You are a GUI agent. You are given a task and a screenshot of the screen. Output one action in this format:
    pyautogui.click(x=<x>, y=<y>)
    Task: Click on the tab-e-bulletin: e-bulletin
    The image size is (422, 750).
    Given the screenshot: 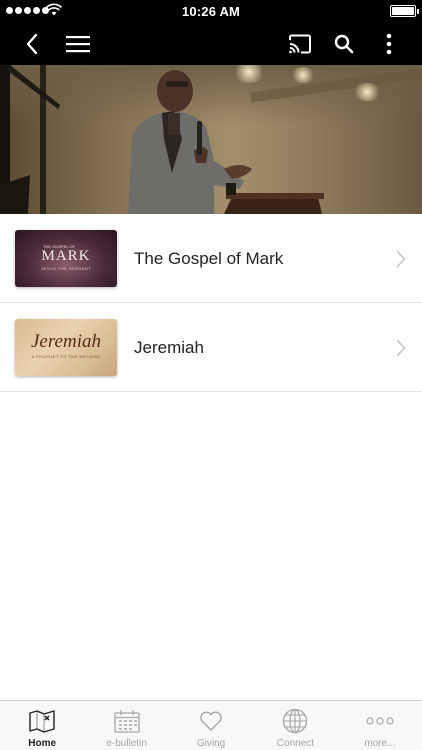 What is the action you would take?
    pyautogui.click(x=126, y=725)
    